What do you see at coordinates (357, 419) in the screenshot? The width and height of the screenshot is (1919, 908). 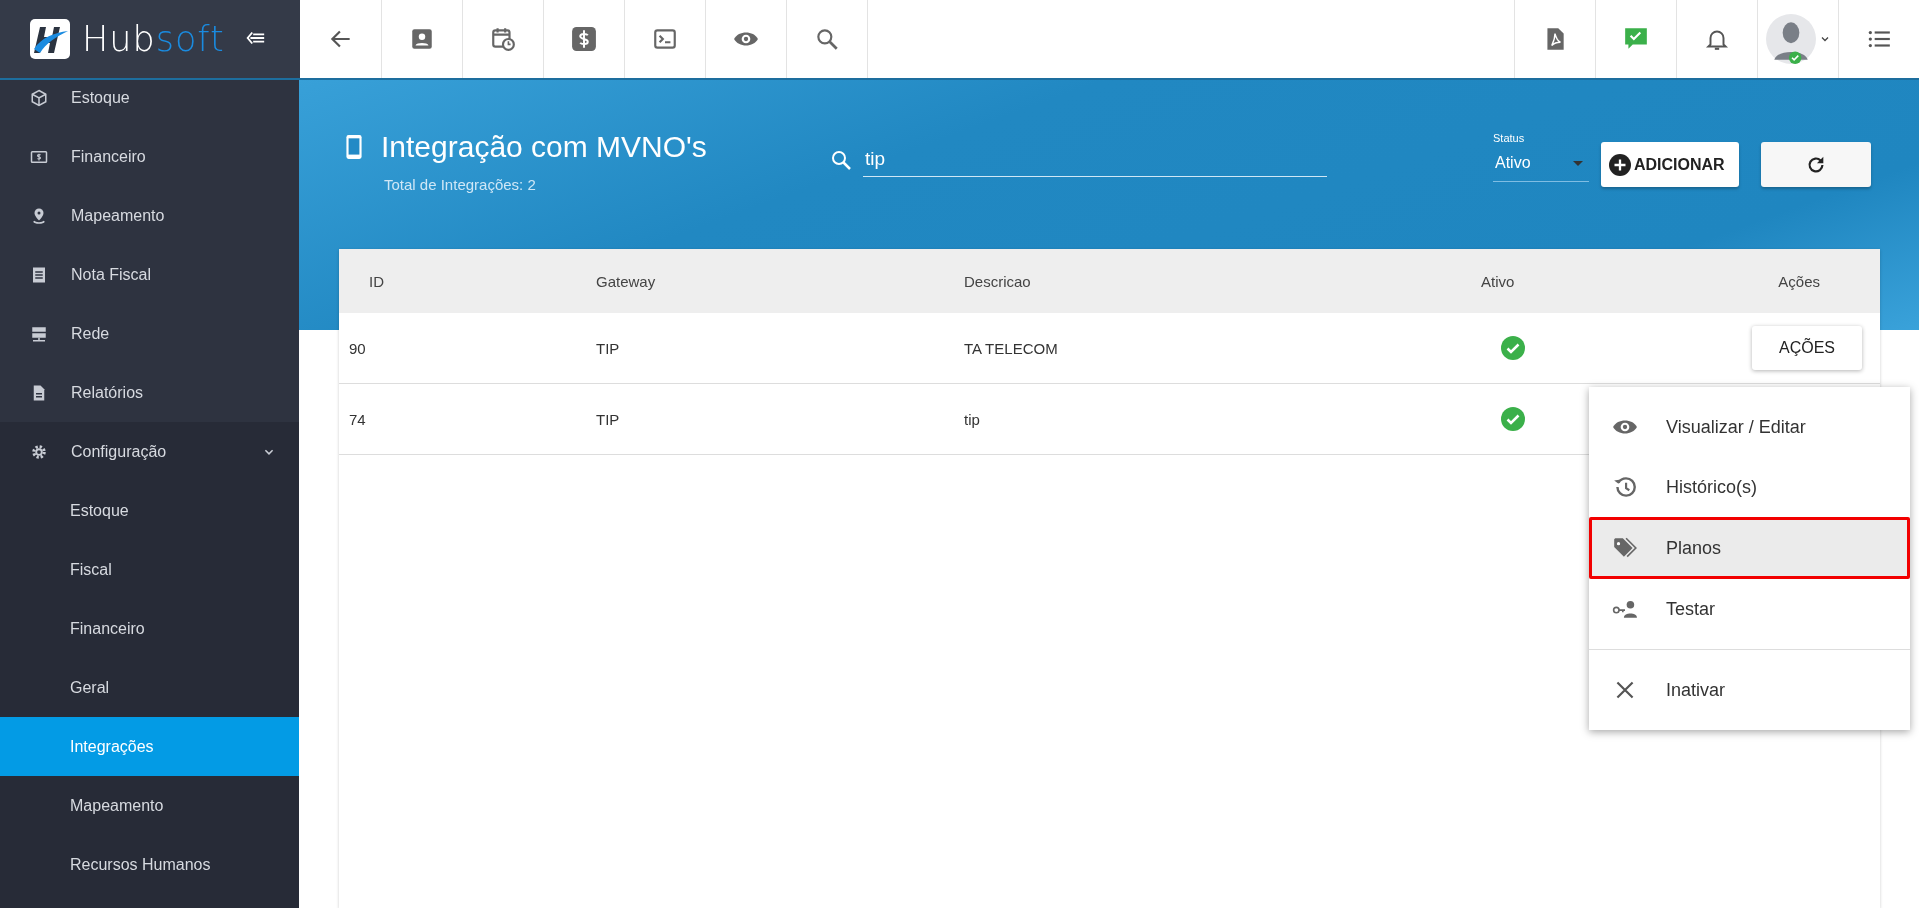 I see `table-cell-text: 74` at bounding box center [357, 419].